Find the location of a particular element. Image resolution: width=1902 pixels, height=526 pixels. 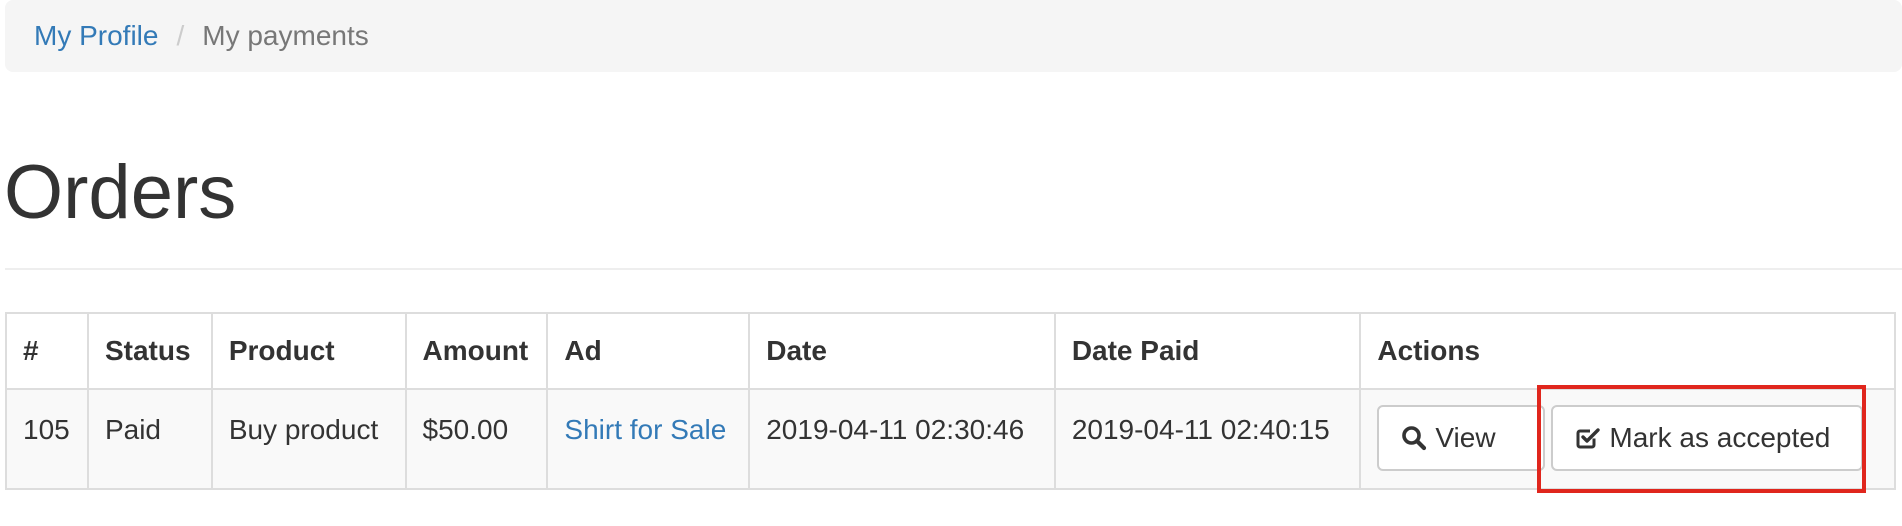

order-status-cell: Paid is located at coordinates (149, 439).